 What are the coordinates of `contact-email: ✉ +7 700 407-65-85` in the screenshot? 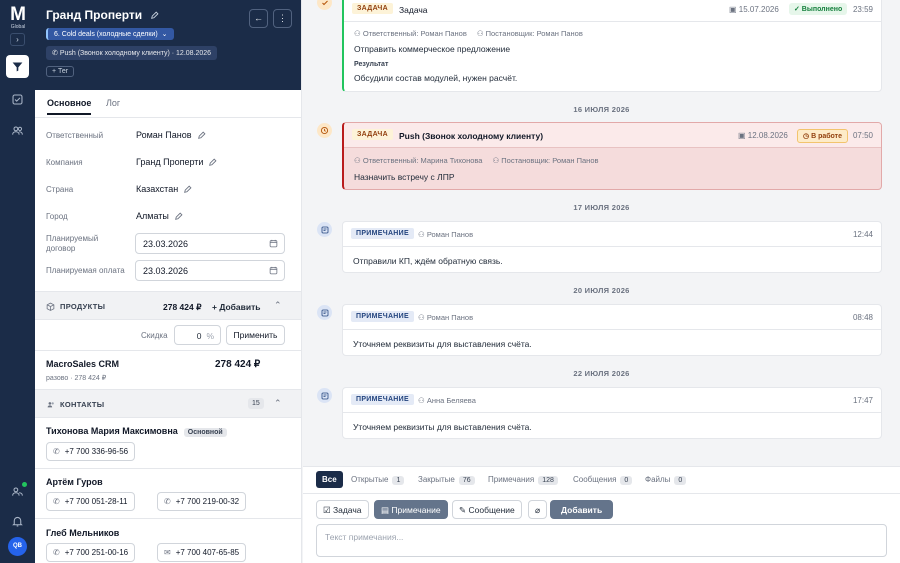 It's located at (202, 552).